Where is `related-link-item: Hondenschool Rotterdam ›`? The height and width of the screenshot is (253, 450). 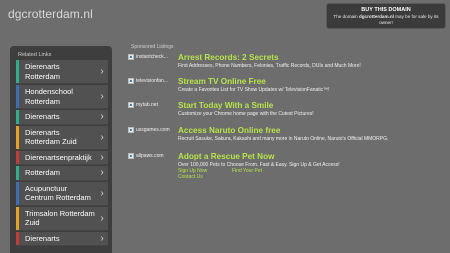 related-link-item: Hondenschool Rotterdam › is located at coordinates (62, 97).